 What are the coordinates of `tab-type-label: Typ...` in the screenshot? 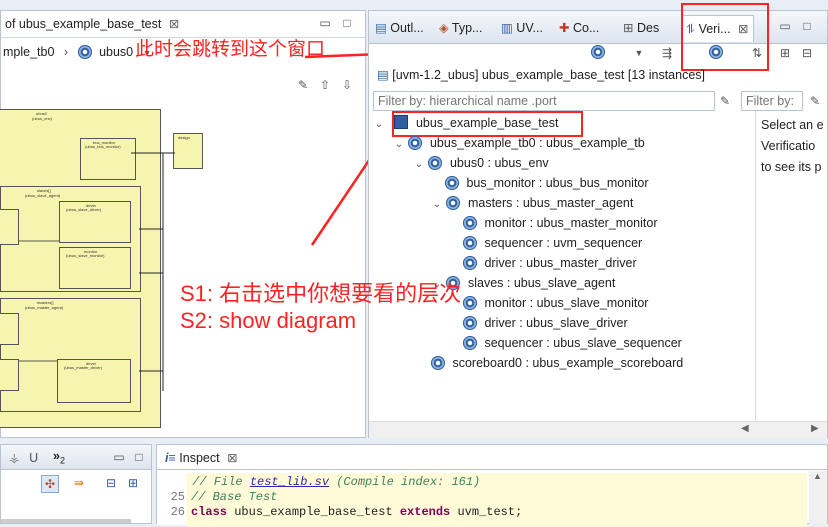 It's located at (467, 28).